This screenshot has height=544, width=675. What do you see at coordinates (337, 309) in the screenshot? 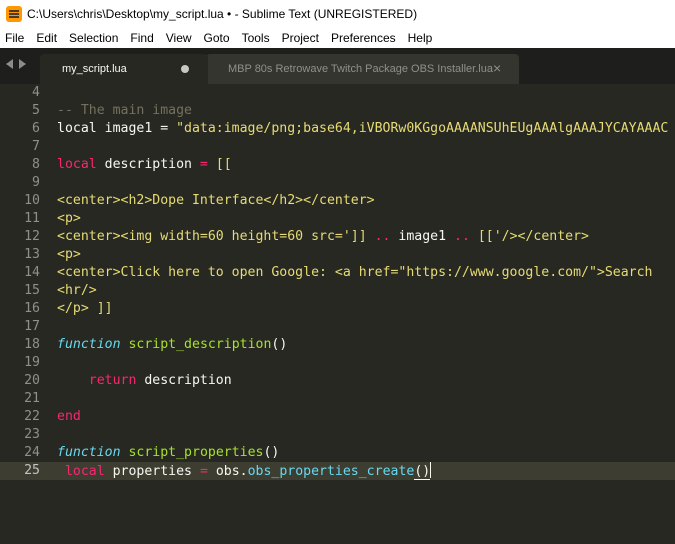
I see `code-line: 16 </p> ]]` at bounding box center [337, 309].